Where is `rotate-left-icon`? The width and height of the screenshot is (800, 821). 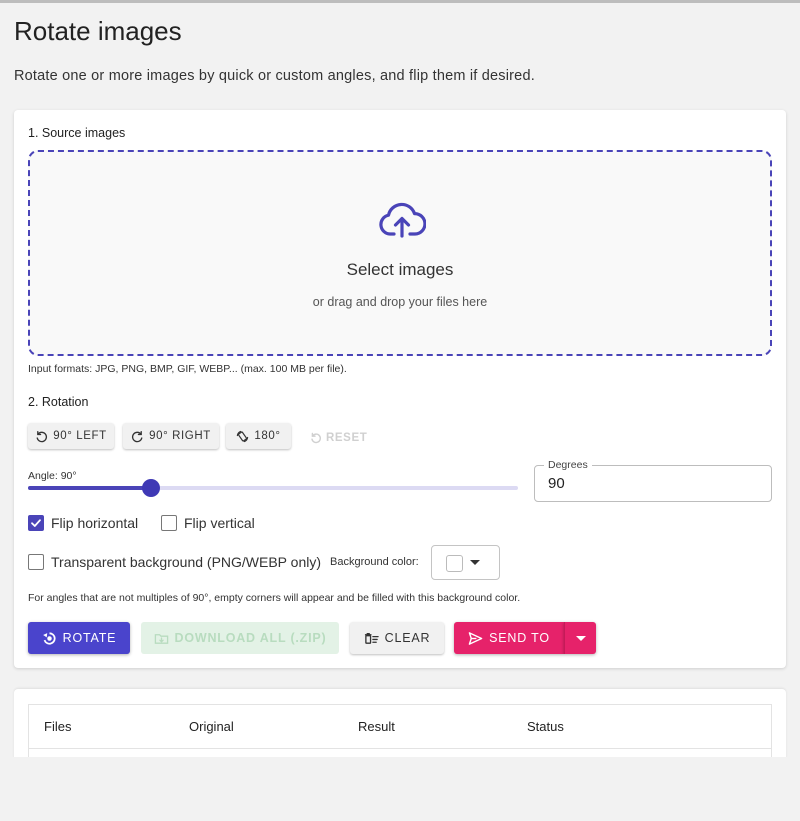 rotate-left-icon is located at coordinates (42, 436).